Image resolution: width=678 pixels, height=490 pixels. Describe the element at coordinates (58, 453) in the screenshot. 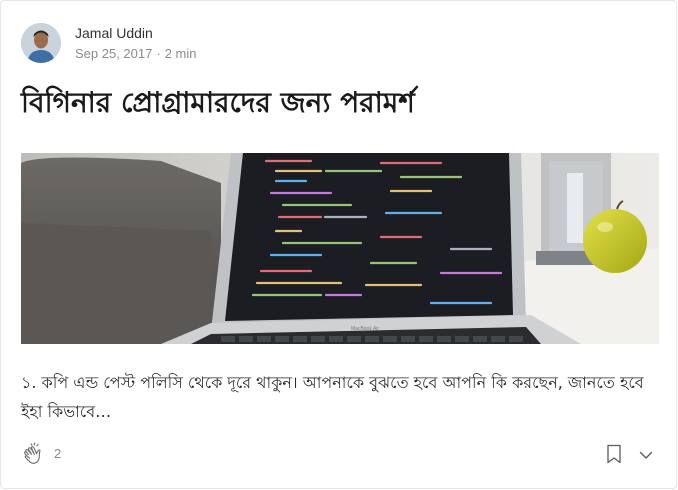

I see `clap-count: 2` at that location.